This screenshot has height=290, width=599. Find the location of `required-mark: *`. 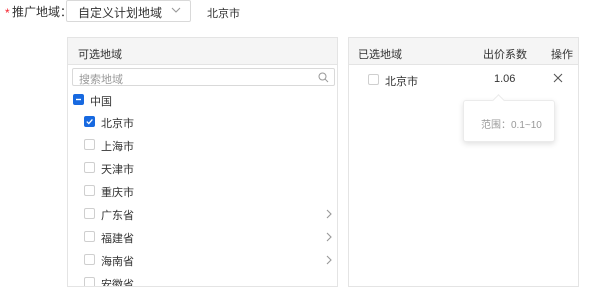

required-mark: * is located at coordinates (7, 13).